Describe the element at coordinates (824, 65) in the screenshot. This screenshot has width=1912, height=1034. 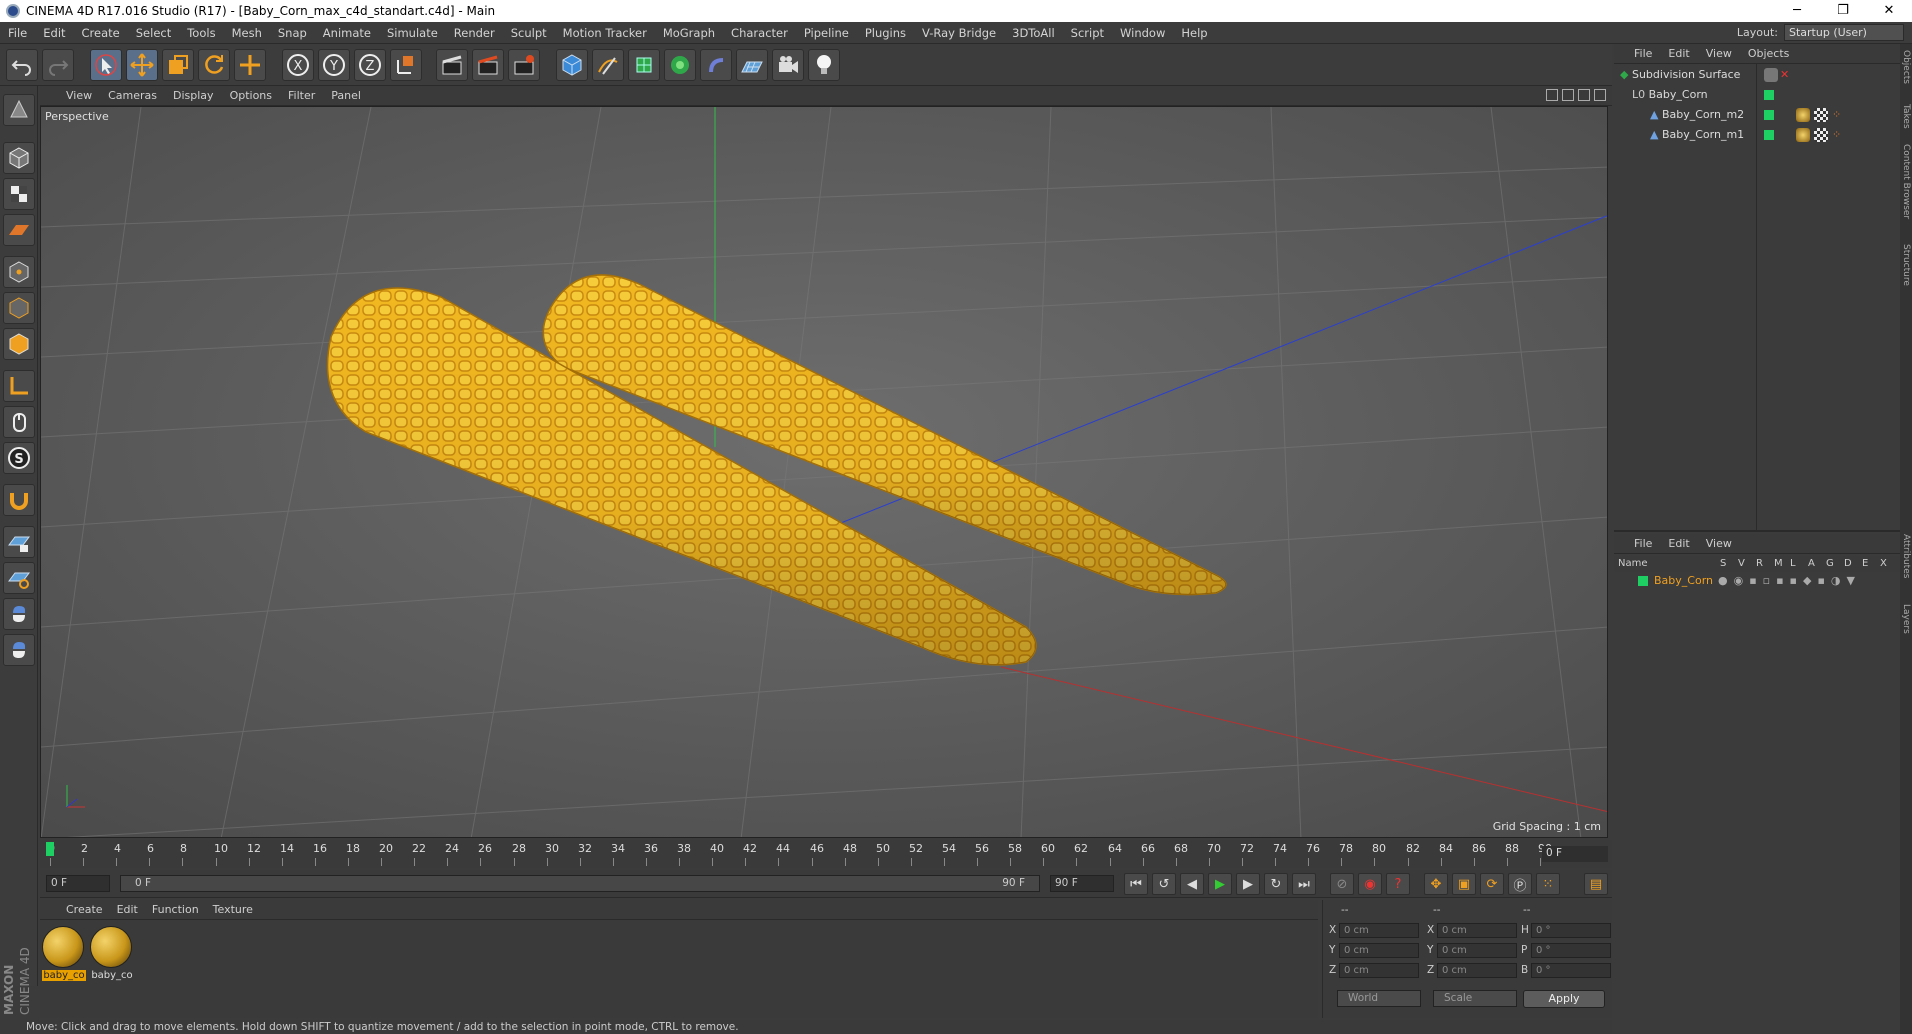
I see `light-button` at that location.